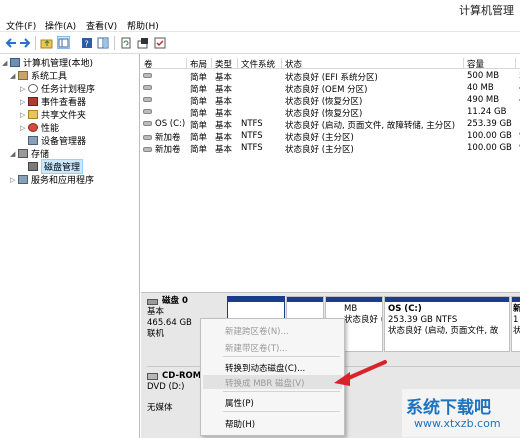 The image size is (520, 438). I want to click on menu-item-properties: 属性(P), so click(239, 403).